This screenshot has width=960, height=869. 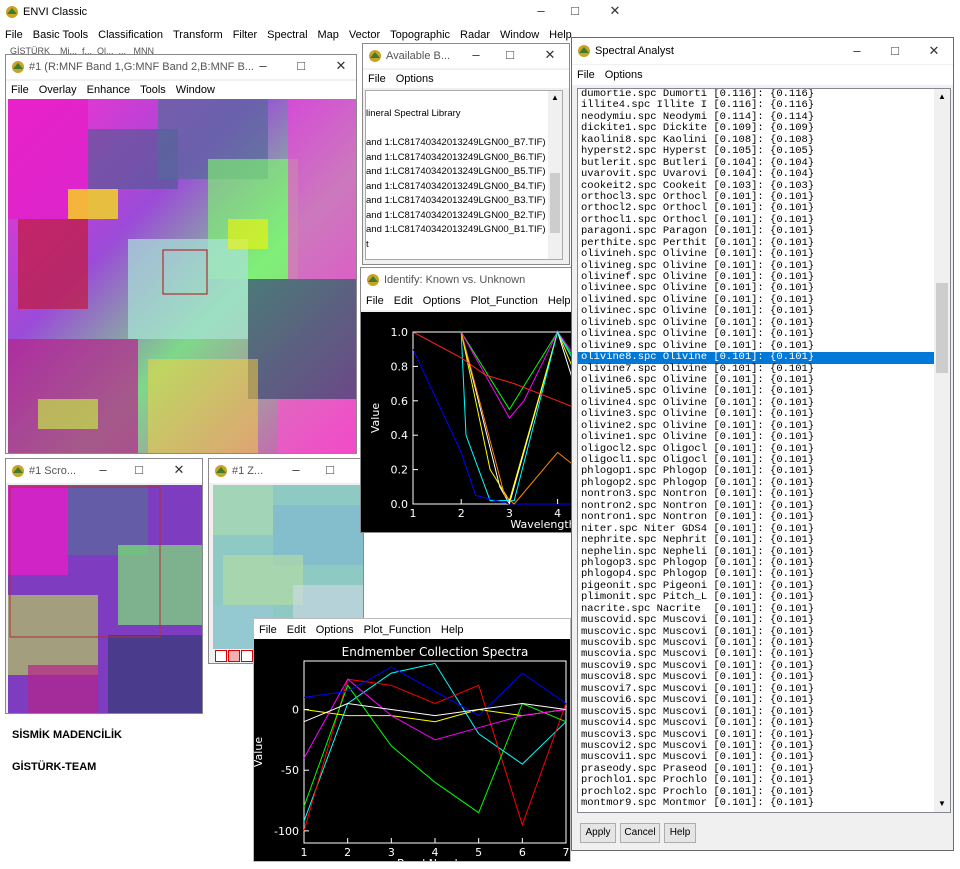 What do you see at coordinates (756, 700) in the screenshot?
I see `spectral-match-row: muscovi6.spc Muscovi [0.101]: {0.101}` at bounding box center [756, 700].